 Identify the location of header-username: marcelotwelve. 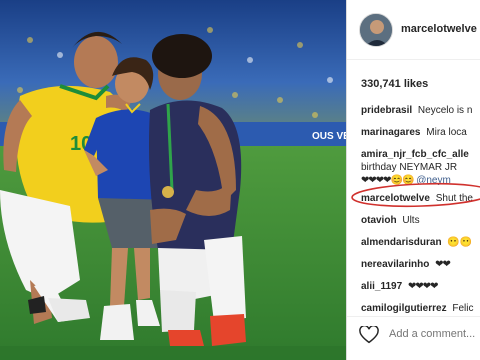
(439, 29).